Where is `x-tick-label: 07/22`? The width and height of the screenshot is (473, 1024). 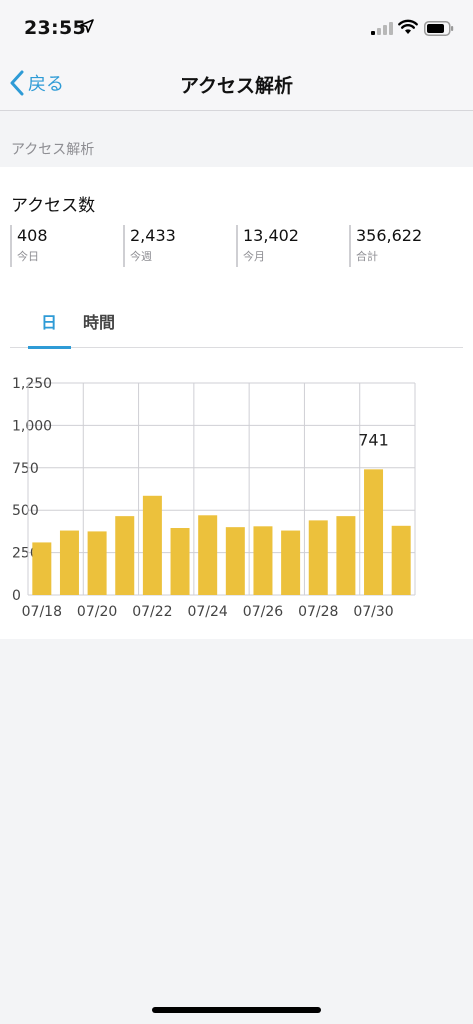
x-tick-label: 07/22 is located at coordinates (152, 612).